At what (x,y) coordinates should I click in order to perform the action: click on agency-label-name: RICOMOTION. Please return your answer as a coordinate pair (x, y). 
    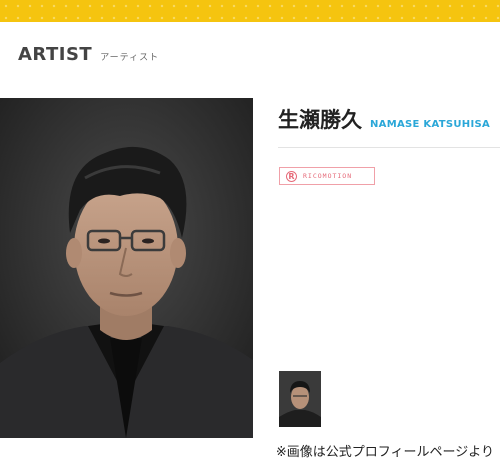
    Looking at the image, I should click on (328, 176).